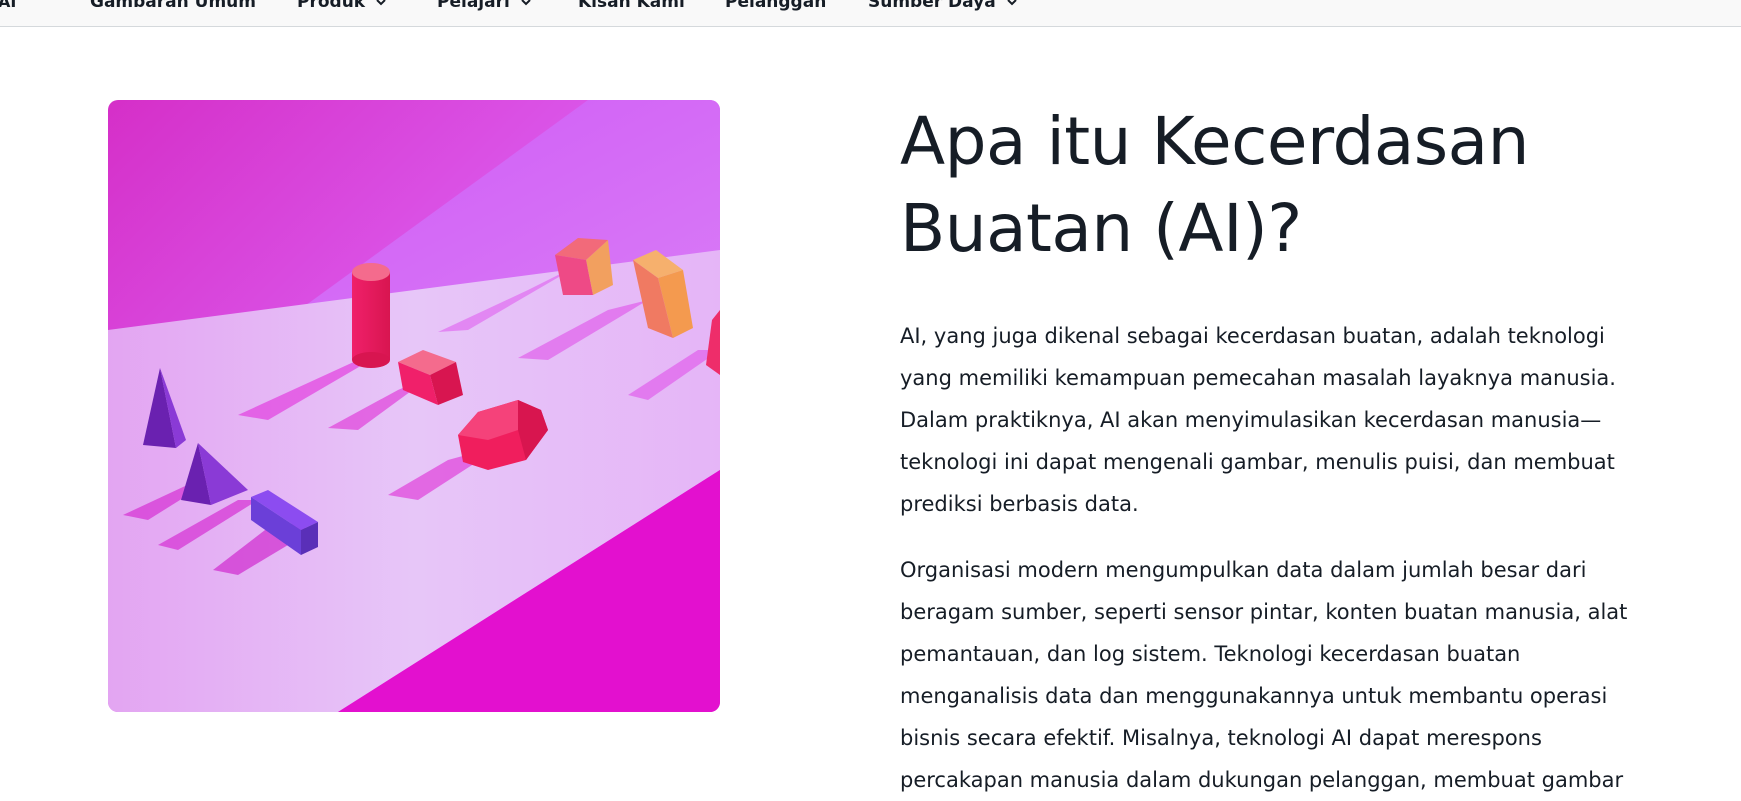  I want to click on nav-item-produk: Produk, so click(342, 6).